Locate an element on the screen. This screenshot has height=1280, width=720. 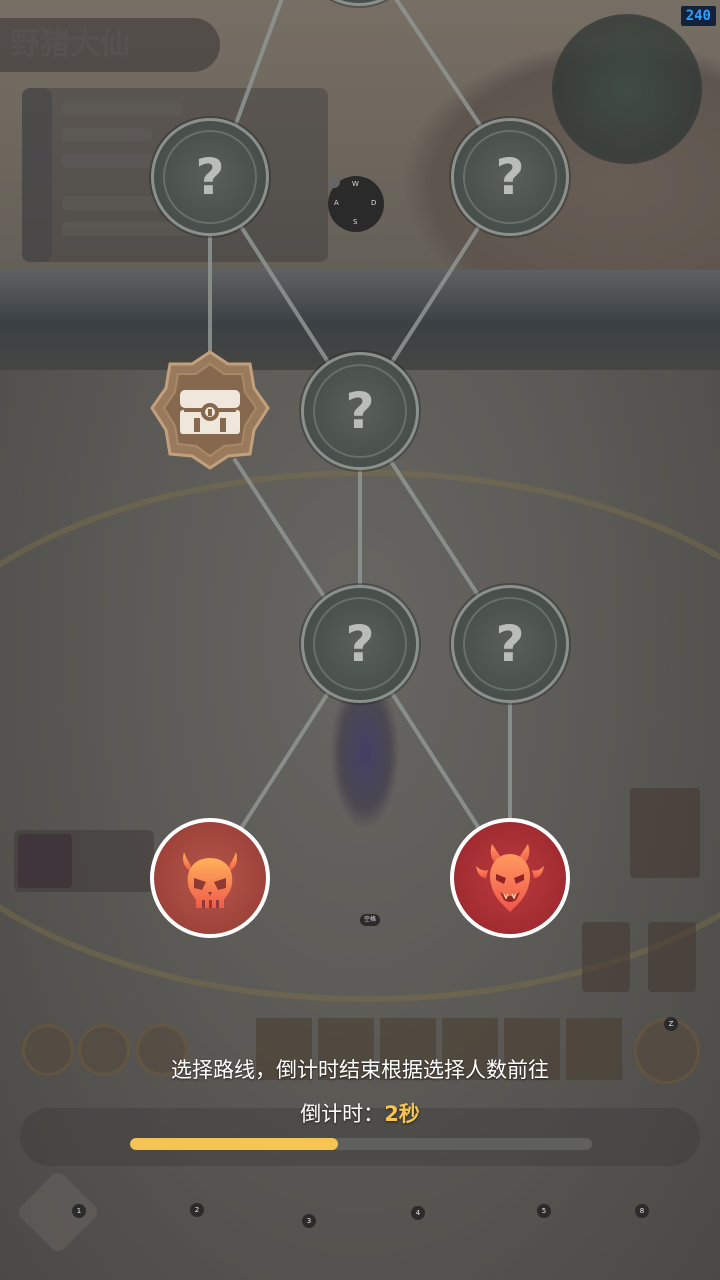
compass-left-label: A is located at coordinates (336, 203).